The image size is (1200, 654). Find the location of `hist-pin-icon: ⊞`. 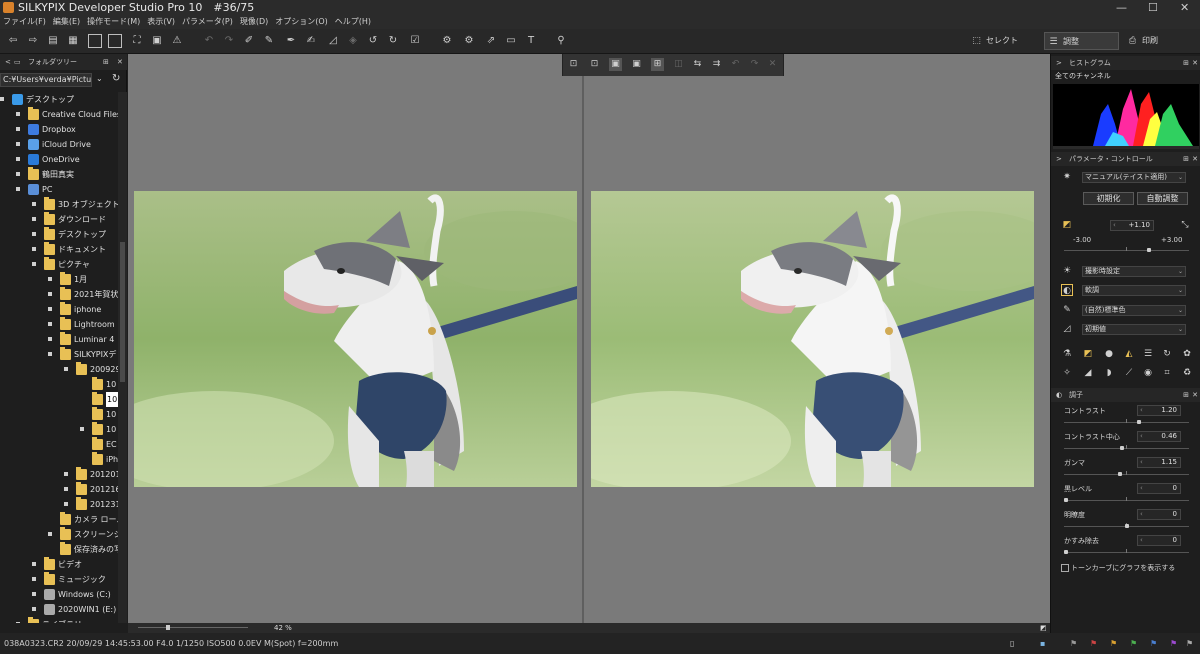

hist-pin-icon: ⊞ is located at coordinates (1186, 63).